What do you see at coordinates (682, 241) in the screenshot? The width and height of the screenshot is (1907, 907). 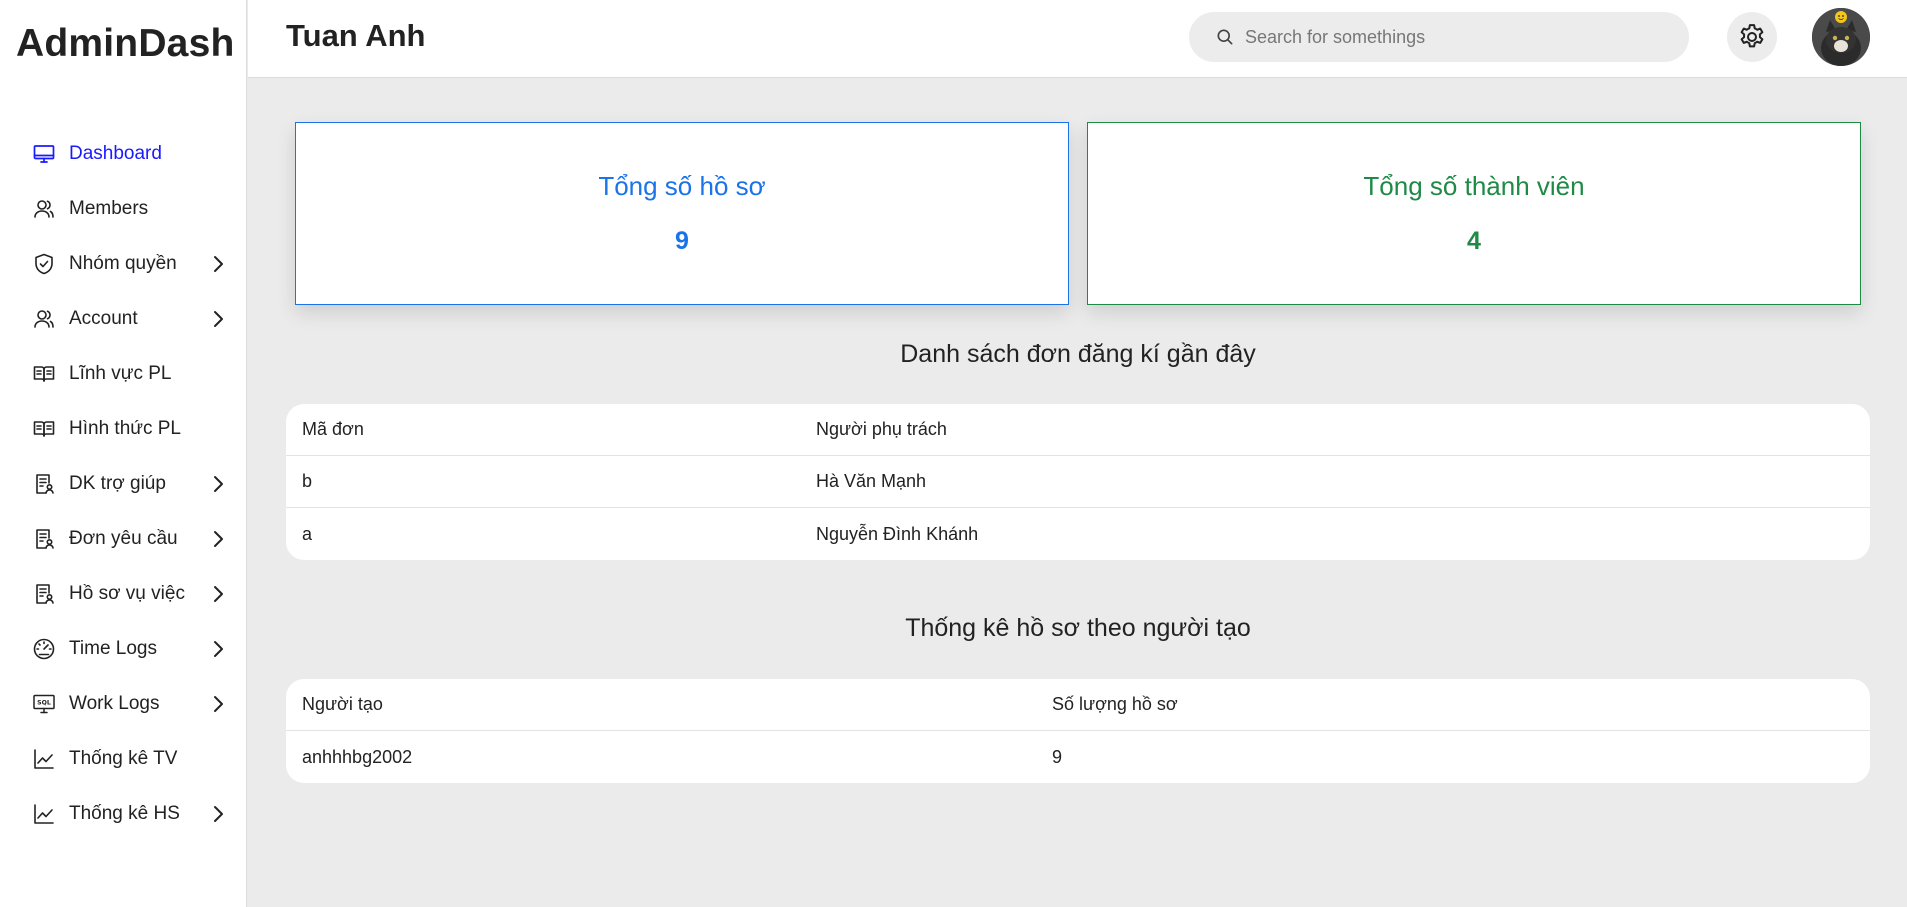 I see `total-records-value: 9` at bounding box center [682, 241].